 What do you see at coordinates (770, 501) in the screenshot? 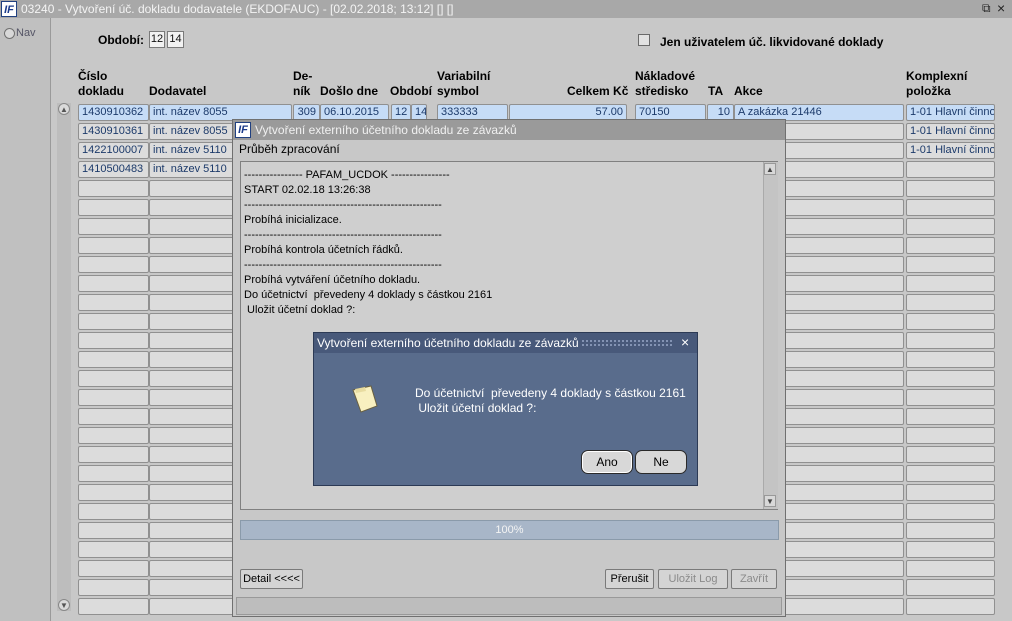
I see `log-scroll-down-icon: ▼` at bounding box center [770, 501].